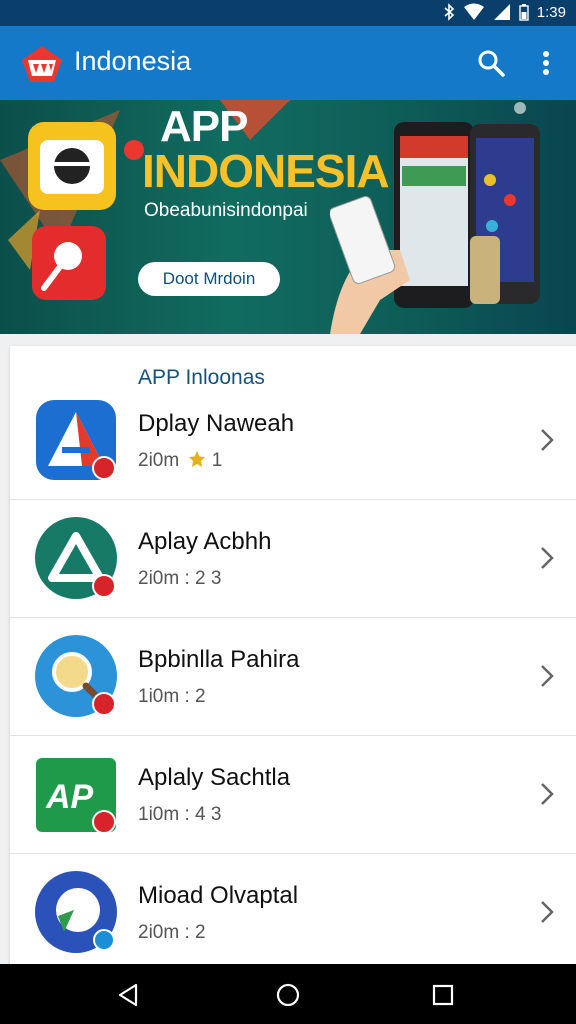  I want to click on search-icon, so click(491, 63).